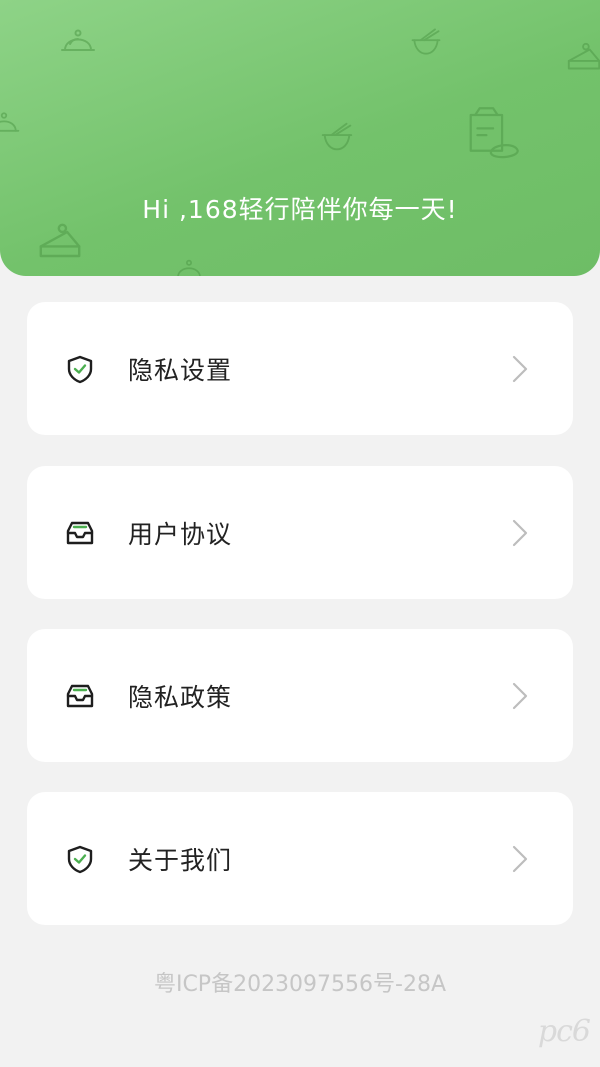 Image resolution: width=600 pixels, height=1067 pixels. What do you see at coordinates (300, 984) in the screenshot?
I see `icp-license-text: 粤ICP备2023097556号-28A` at bounding box center [300, 984].